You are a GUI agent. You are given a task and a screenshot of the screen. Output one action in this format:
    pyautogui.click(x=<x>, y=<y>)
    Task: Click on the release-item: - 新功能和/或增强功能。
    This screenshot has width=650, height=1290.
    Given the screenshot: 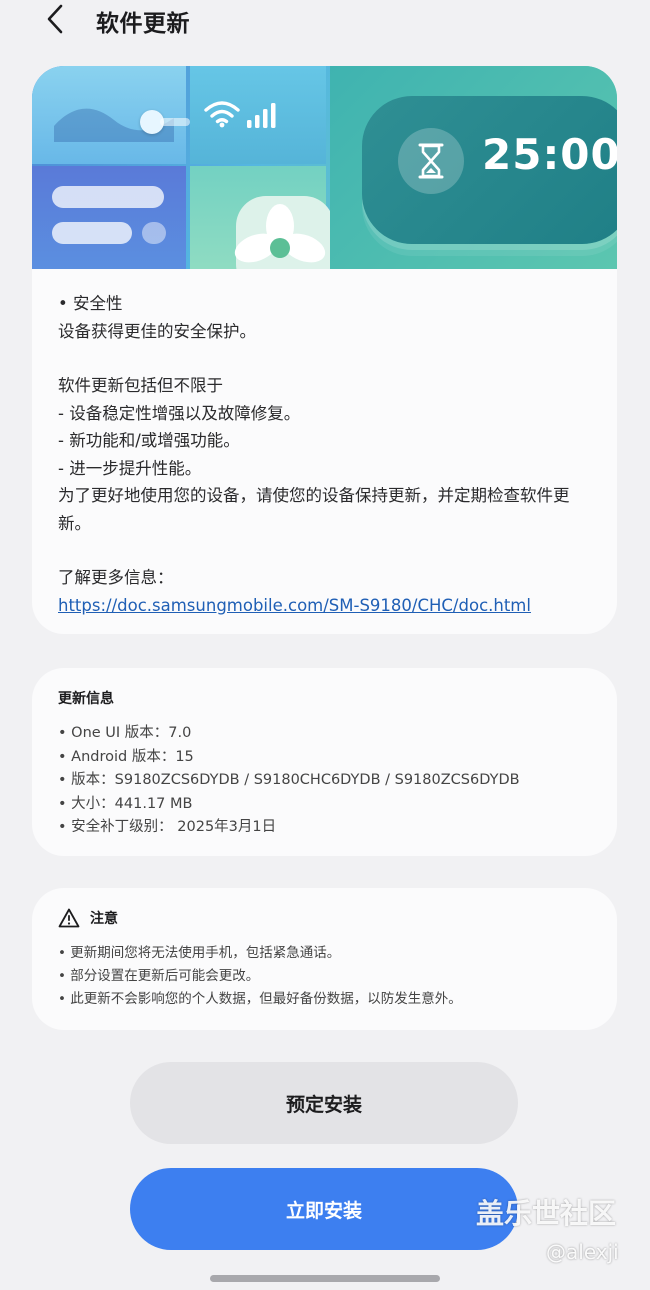 What is the action you would take?
    pyautogui.click(x=149, y=440)
    